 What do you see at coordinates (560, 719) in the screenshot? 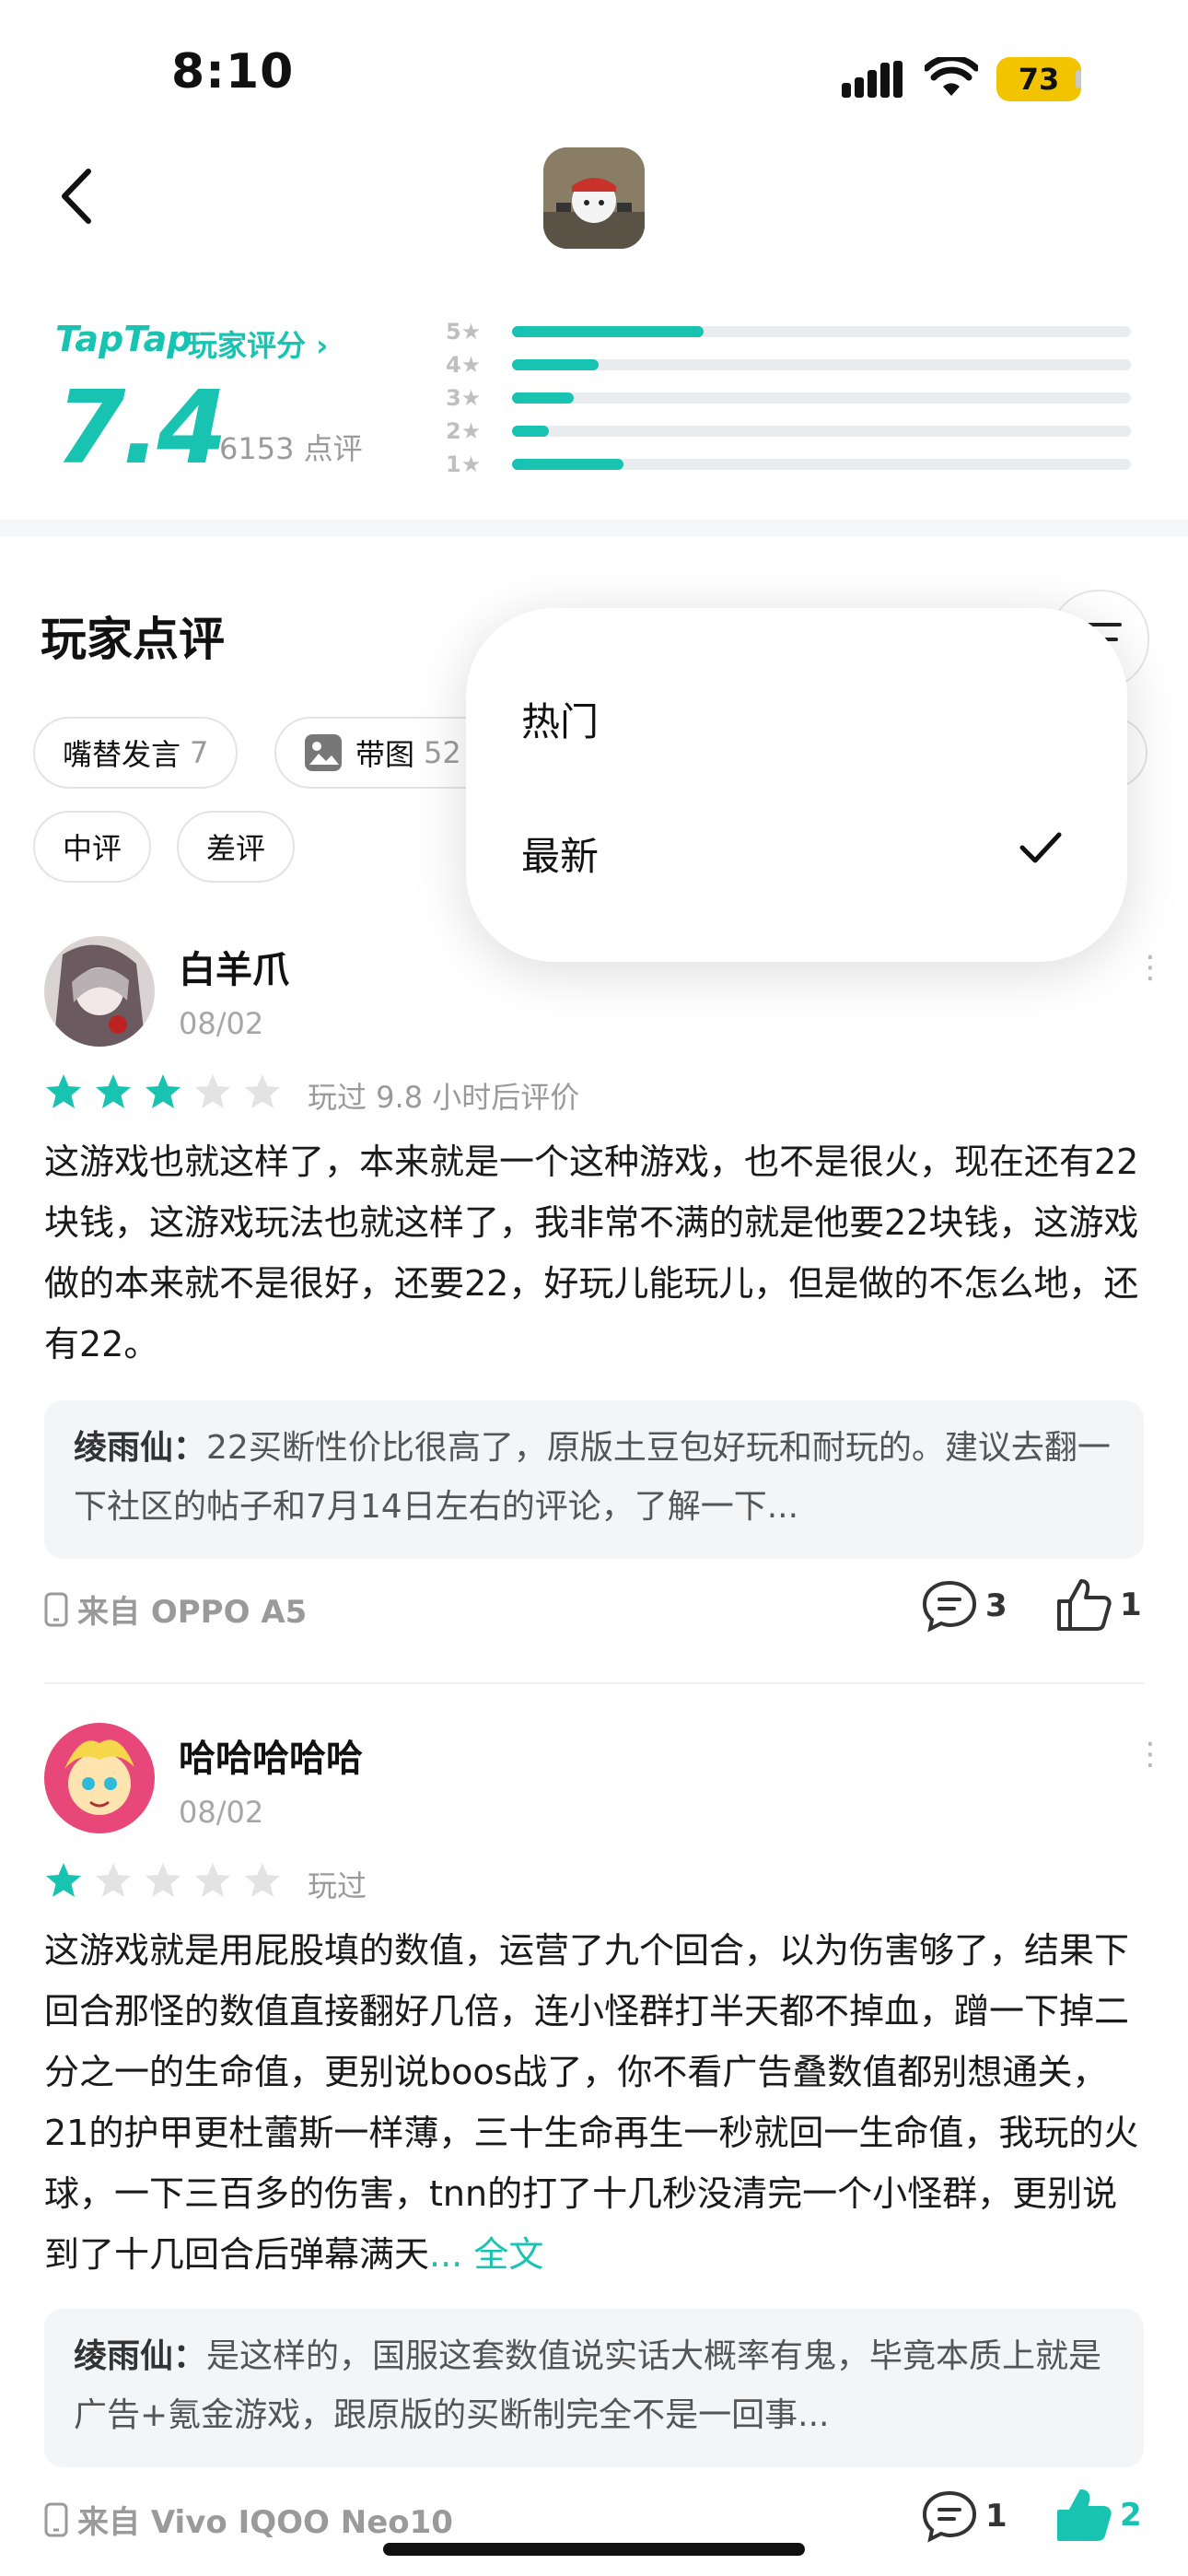
I see `sort-option-hot: 热门` at bounding box center [560, 719].